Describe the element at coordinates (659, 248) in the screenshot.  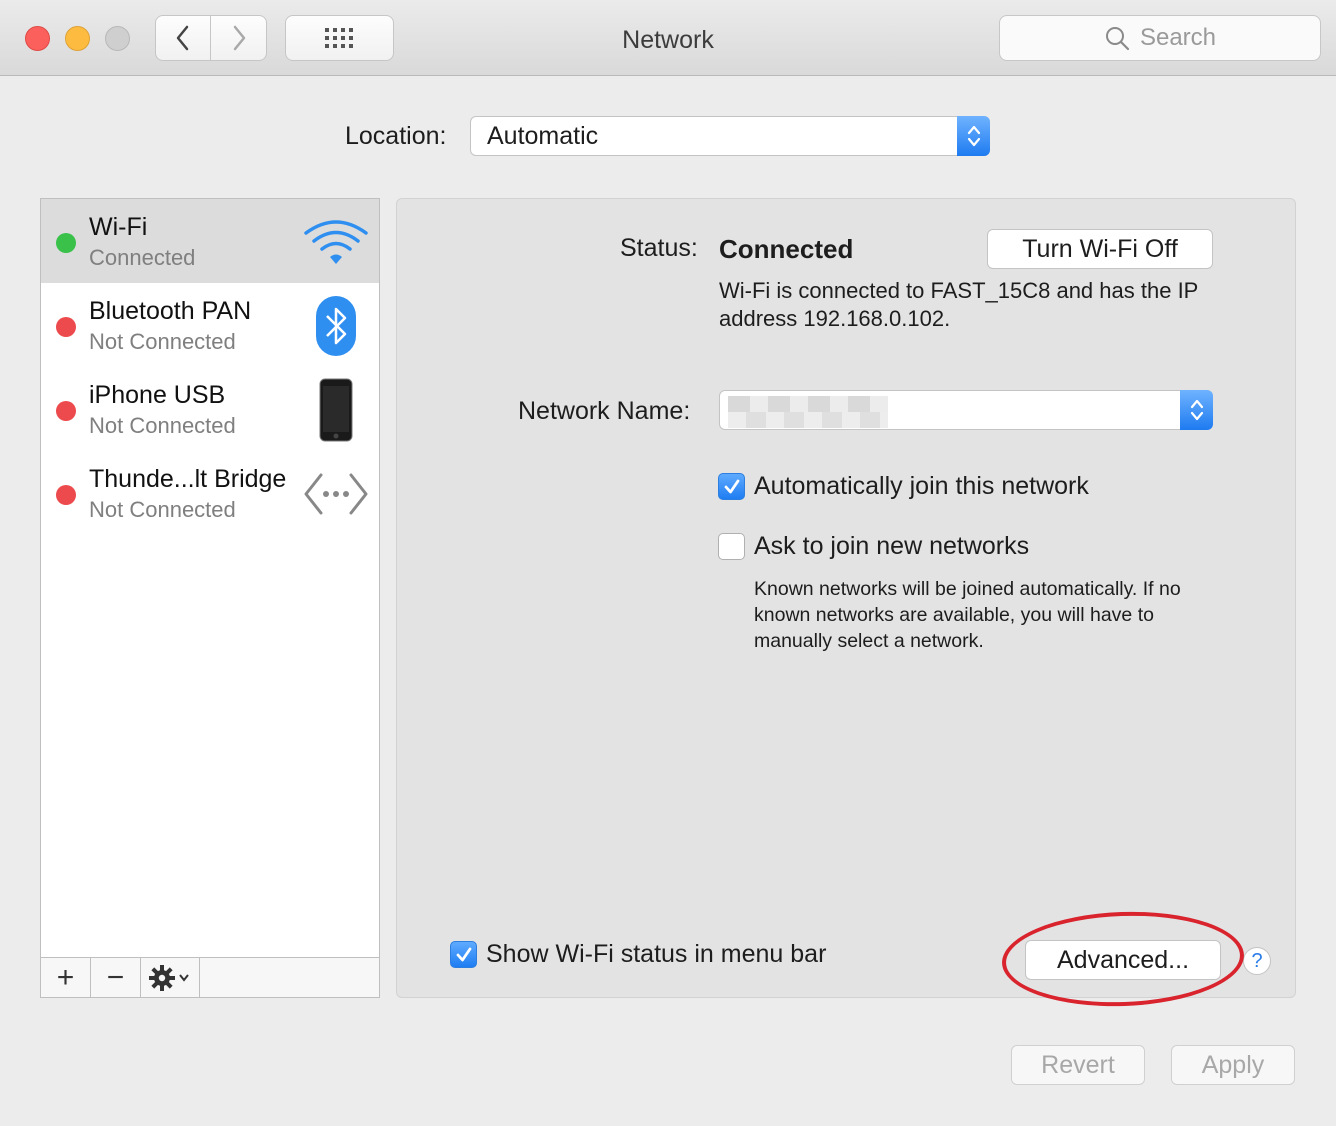
I see `status-label: Status:` at that location.